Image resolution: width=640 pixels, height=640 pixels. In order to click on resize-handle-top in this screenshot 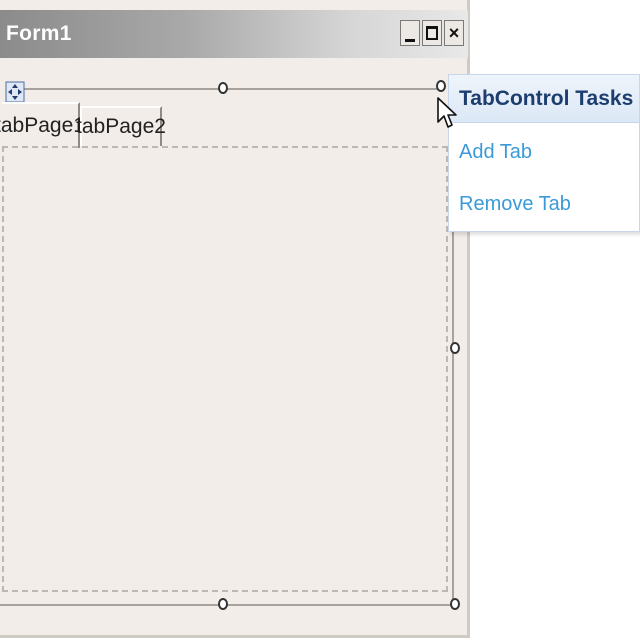, I will do `click(223, 88)`.